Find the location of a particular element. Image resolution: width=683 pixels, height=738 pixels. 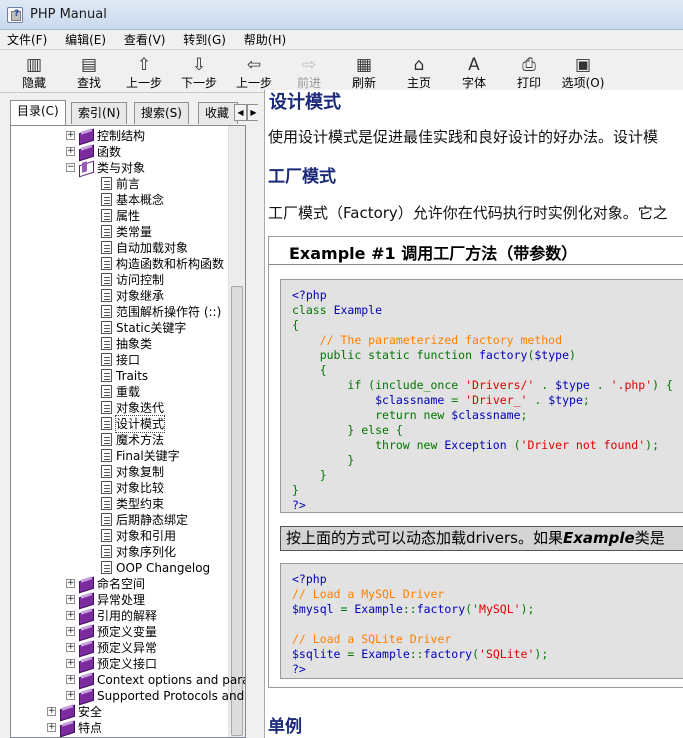

example-note: 按上面的方式可以动态加载drivers。如果Example类是 is located at coordinates (481, 538).